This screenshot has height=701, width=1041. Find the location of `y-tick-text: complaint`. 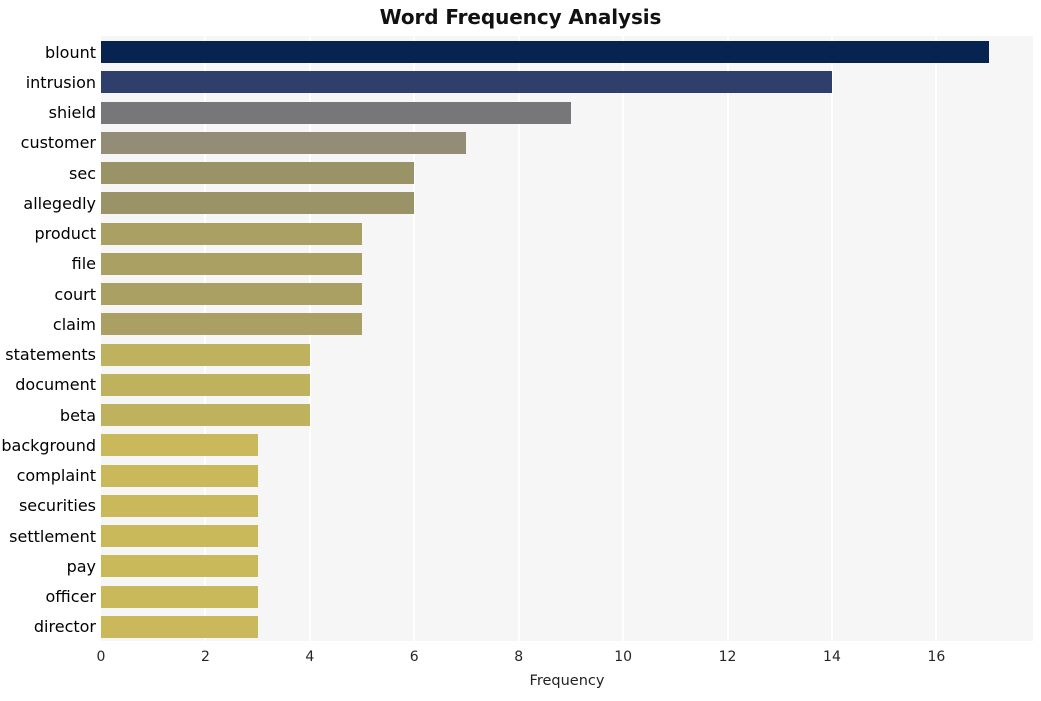

y-tick-text: complaint is located at coordinates (56, 476).